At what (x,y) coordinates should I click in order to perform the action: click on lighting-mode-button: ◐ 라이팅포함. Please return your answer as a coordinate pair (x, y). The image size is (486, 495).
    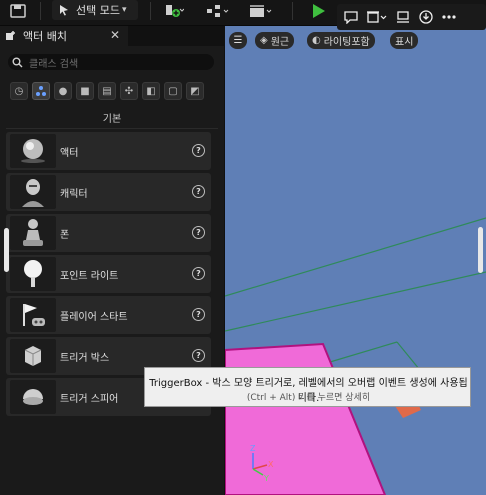
    Looking at the image, I should click on (341, 40).